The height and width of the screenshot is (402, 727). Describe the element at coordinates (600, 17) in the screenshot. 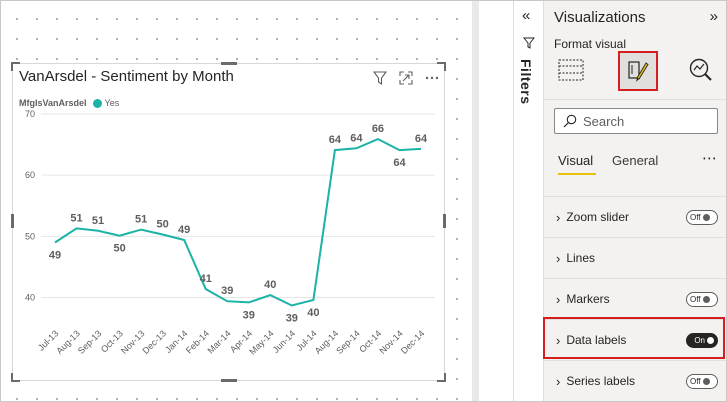

I see `visualizations-title: Visualizations` at that location.